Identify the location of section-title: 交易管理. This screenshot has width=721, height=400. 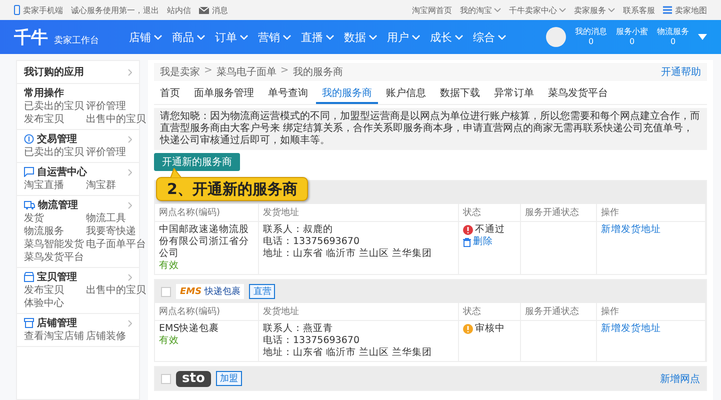
(57, 139).